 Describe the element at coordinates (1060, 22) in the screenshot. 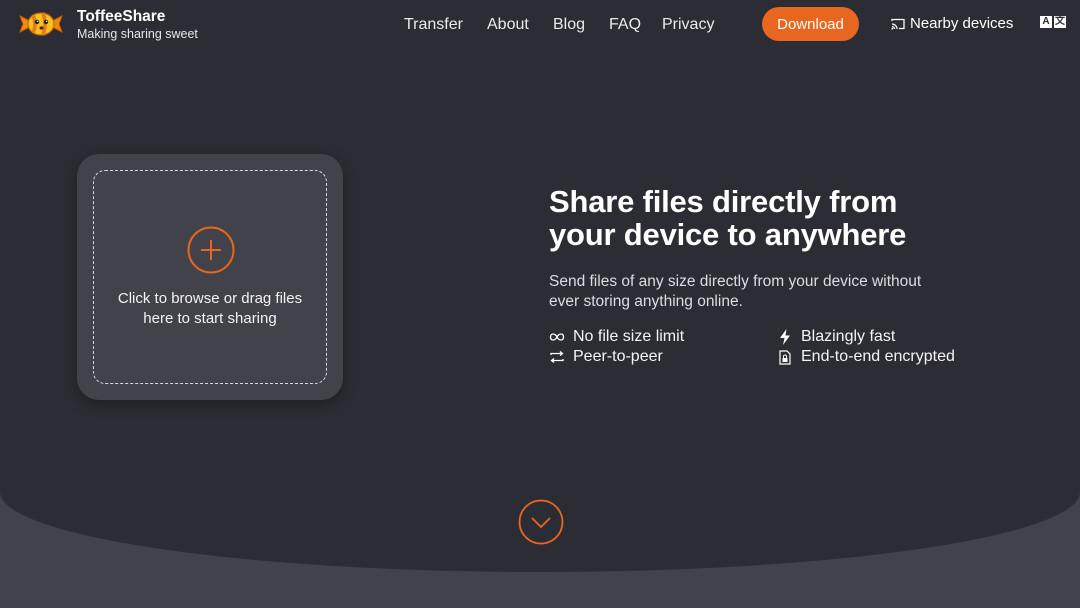

I see `translate-cjk-glyph: 文` at that location.